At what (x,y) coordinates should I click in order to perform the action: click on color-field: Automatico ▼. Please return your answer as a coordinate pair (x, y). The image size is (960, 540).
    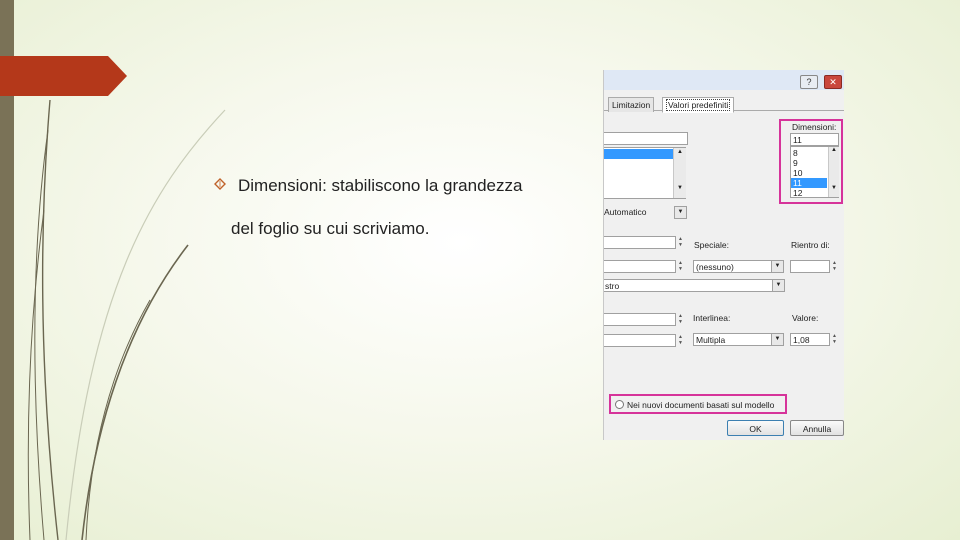
    Looking at the image, I should click on (645, 212).